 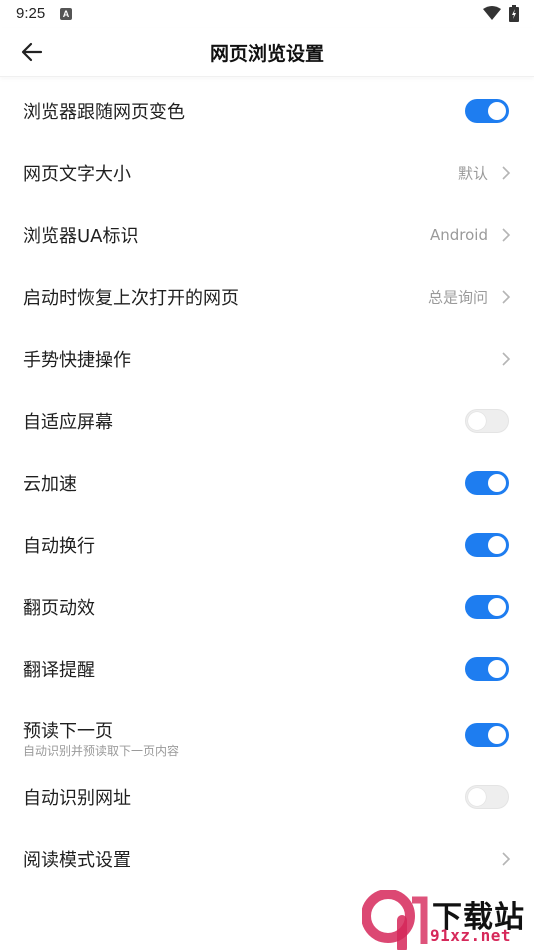 I want to click on setting-row-ua: 浏览器UA标识 Android, so click(x=267, y=235).